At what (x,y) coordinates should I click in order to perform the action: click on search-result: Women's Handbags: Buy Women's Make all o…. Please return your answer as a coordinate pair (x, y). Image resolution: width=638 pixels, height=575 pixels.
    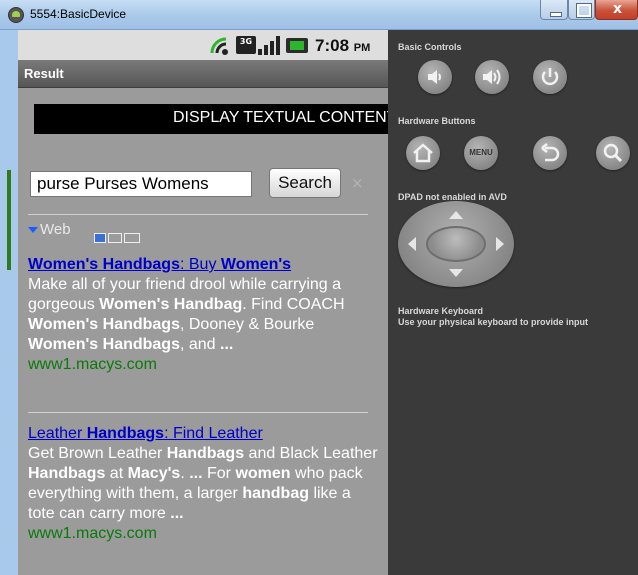
    Looking at the image, I should click on (203, 315).